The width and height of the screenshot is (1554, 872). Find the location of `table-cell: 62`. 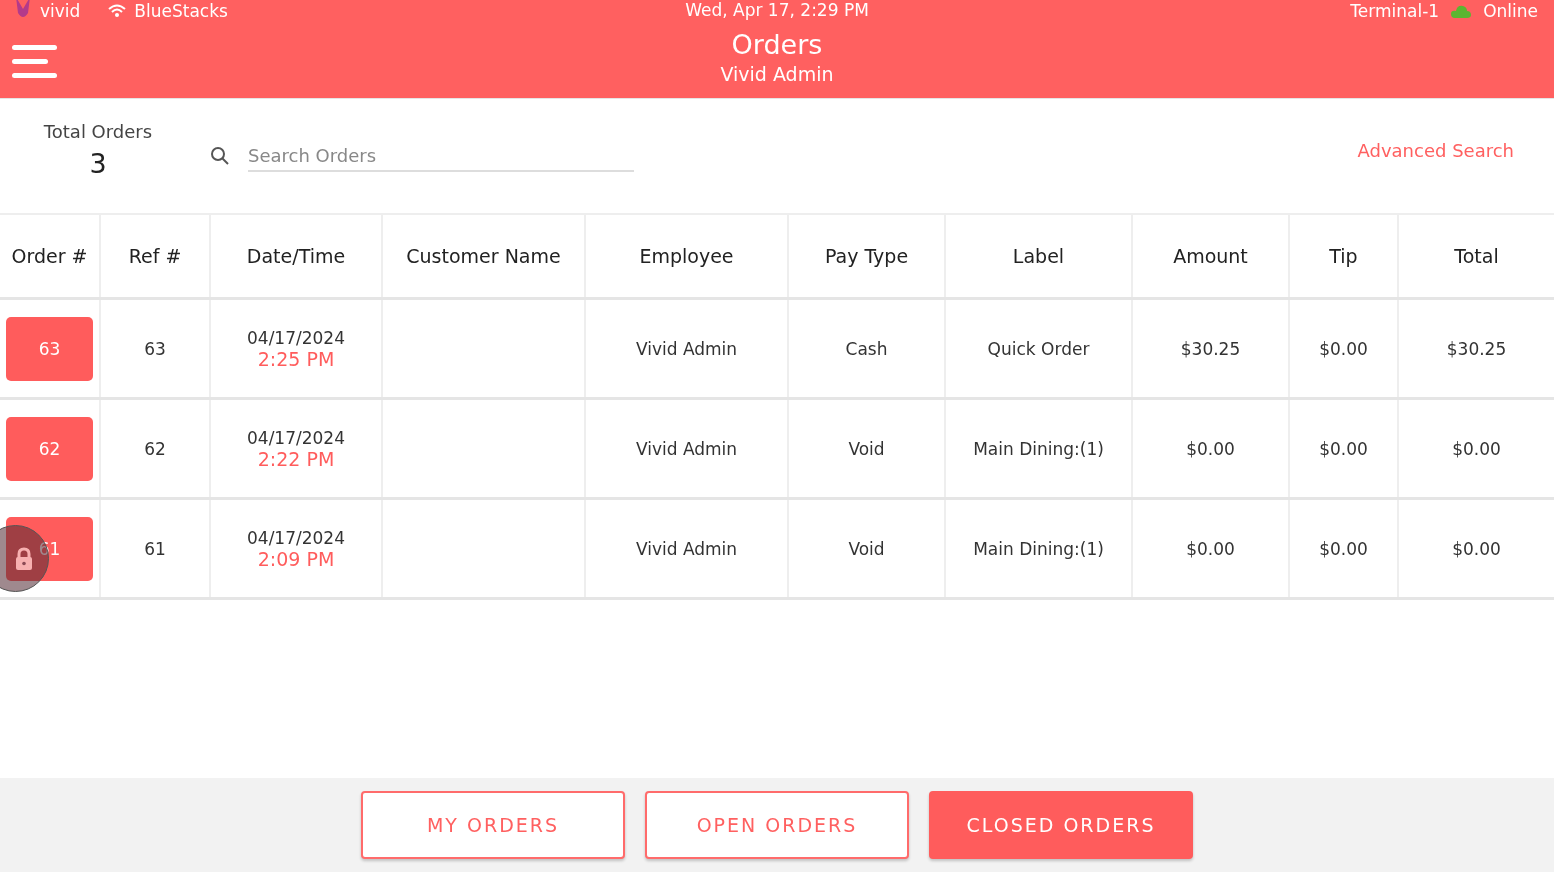

table-cell: 62 is located at coordinates (155, 448).